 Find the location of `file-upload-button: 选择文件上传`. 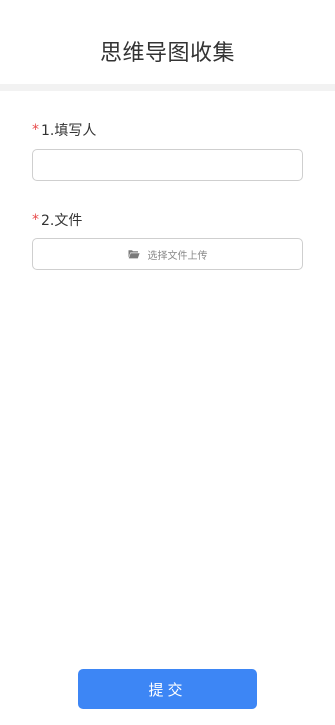

file-upload-button: 选择文件上传 is located at coordinates (167, 254).